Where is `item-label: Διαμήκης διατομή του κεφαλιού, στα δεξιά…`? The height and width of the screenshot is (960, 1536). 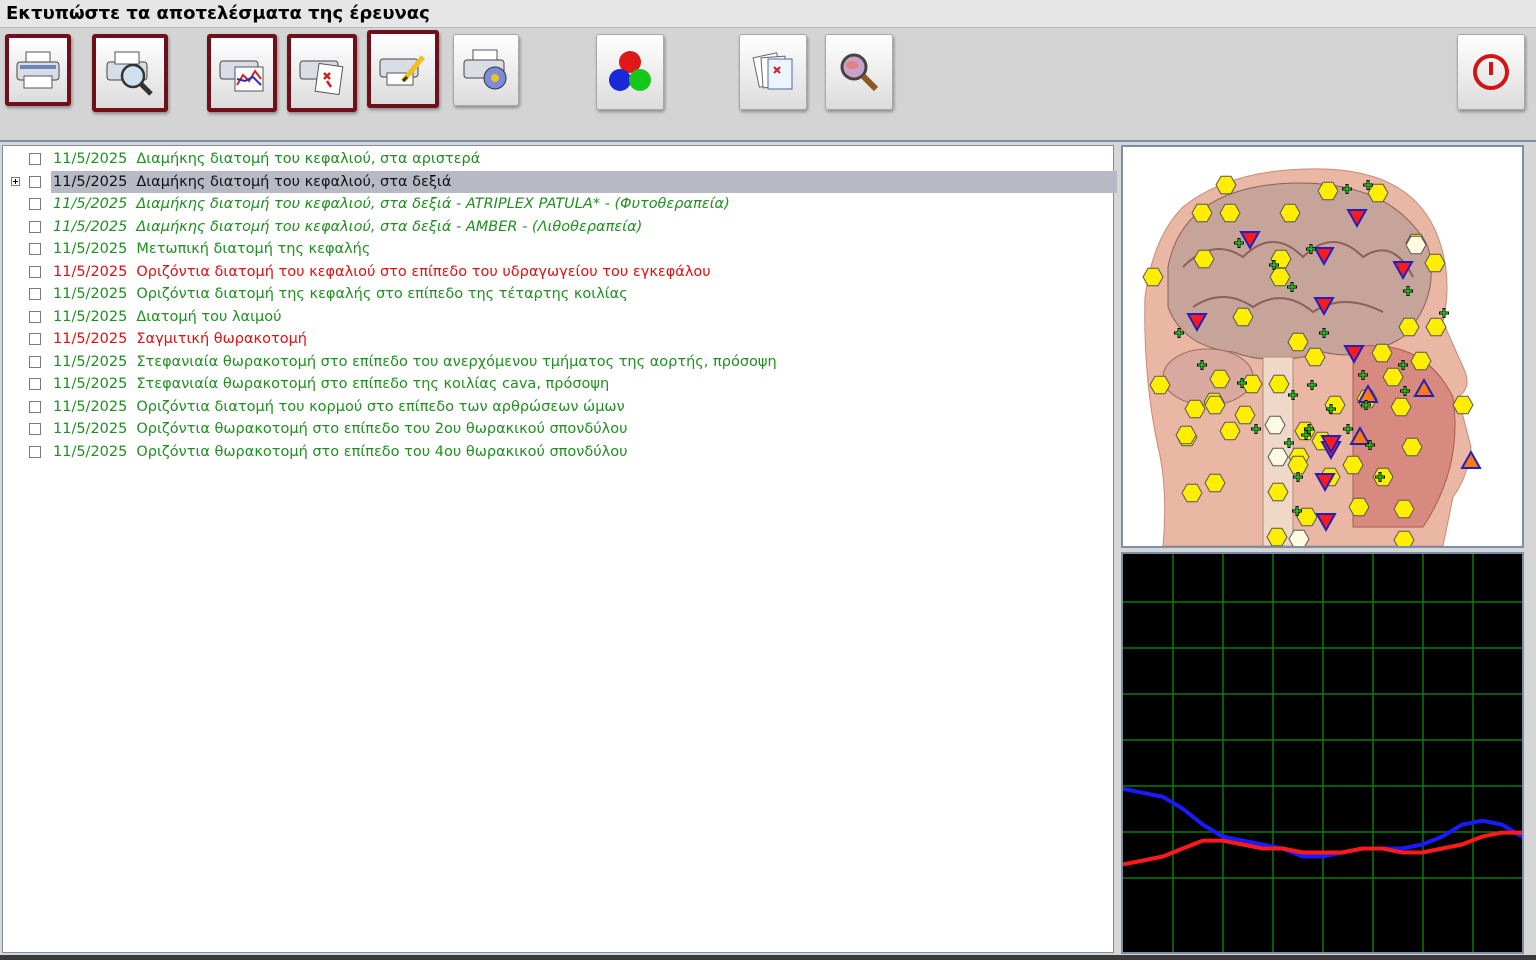 item-label: Διαμήκης διατομή του κεφαλιού, στα δεξιά… is located at coordinates (389, 226).